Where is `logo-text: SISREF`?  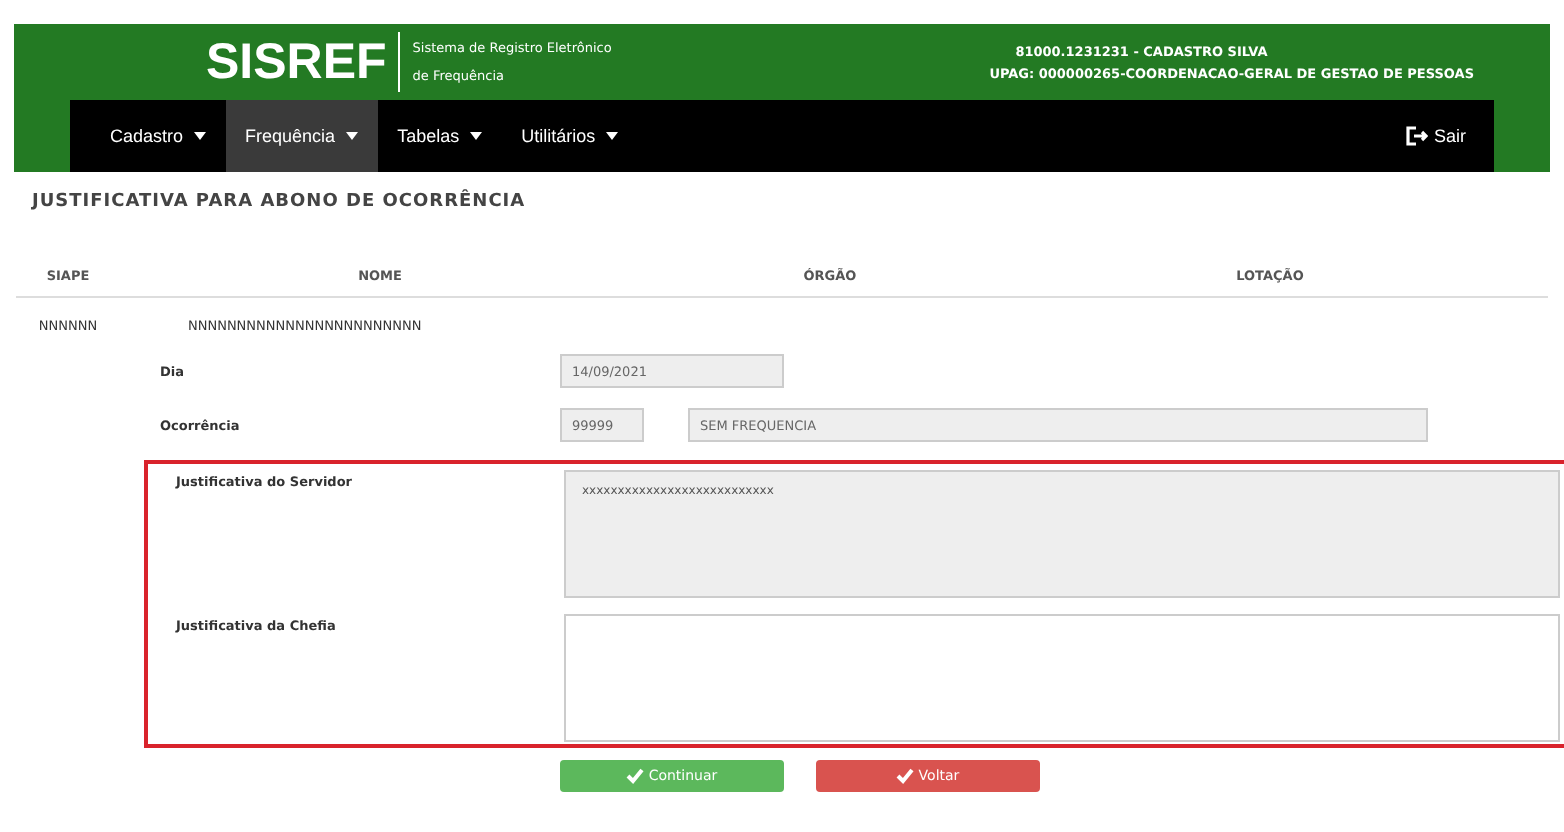 logo-text: SISREF is located at coordinates (303, 62).